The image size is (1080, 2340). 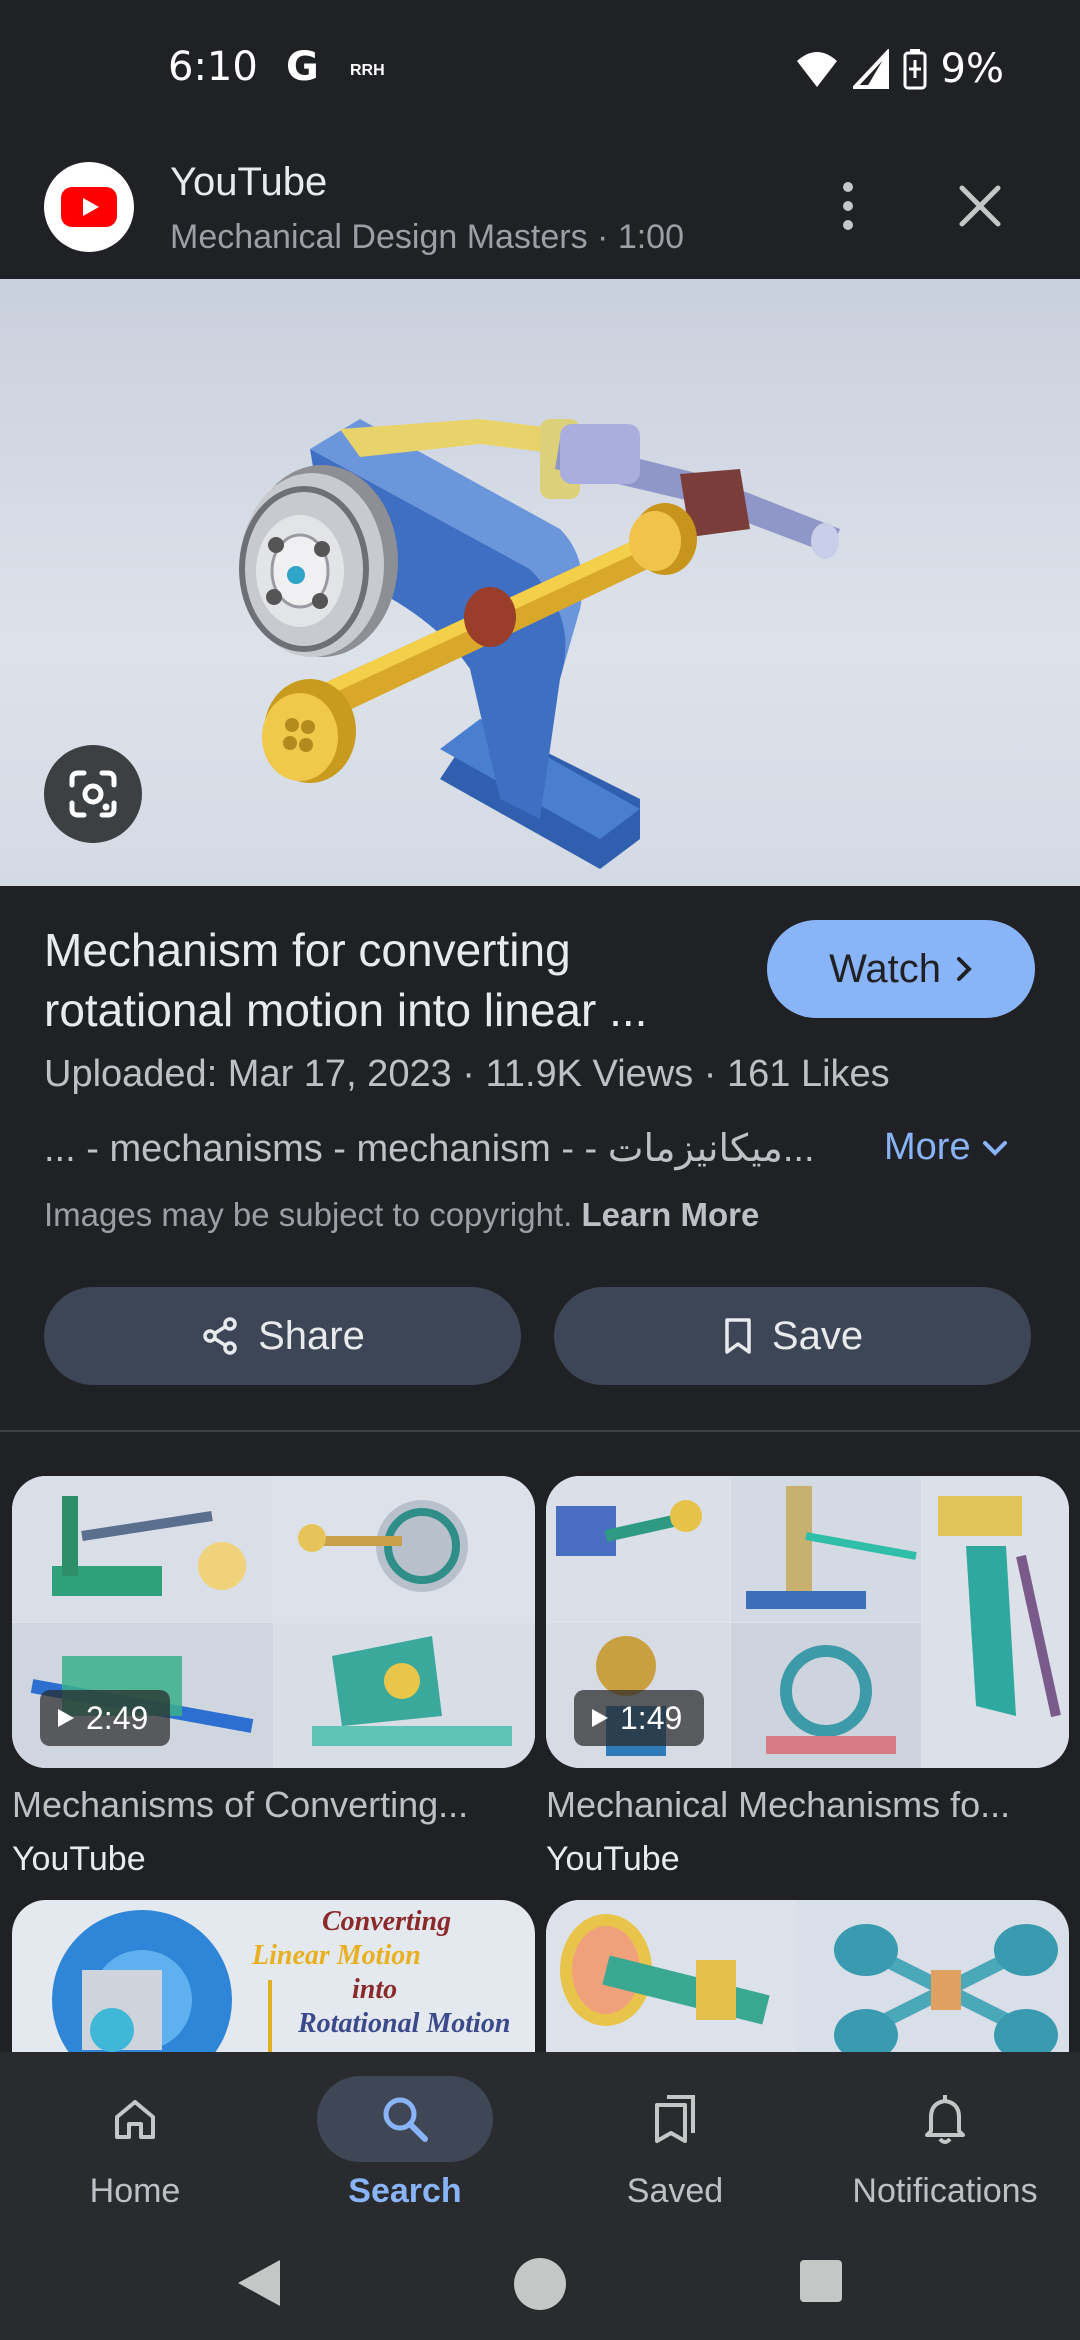 I want to click on home-icon, so click(x=135, y=2119).